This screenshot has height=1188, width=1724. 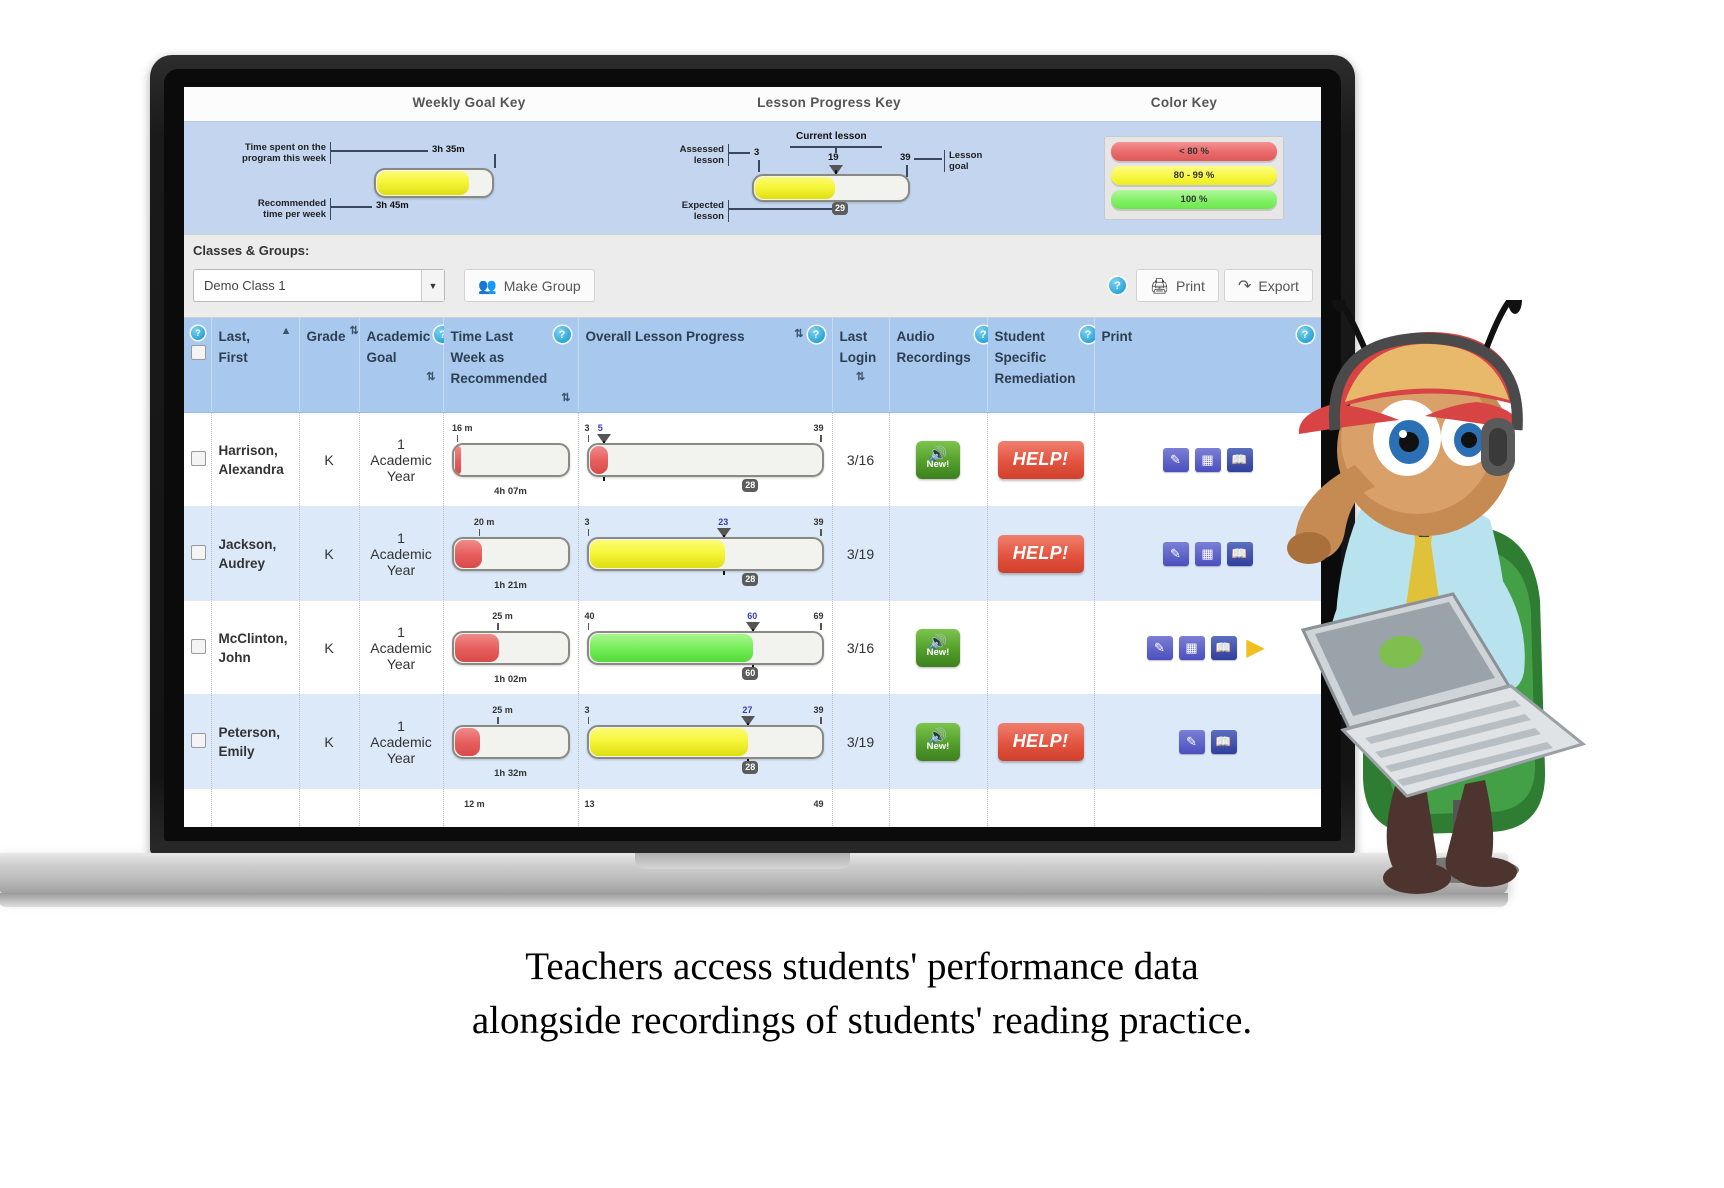 I want to click on class-select: Demo Class 1 ▼, so click(x=319, y=285).